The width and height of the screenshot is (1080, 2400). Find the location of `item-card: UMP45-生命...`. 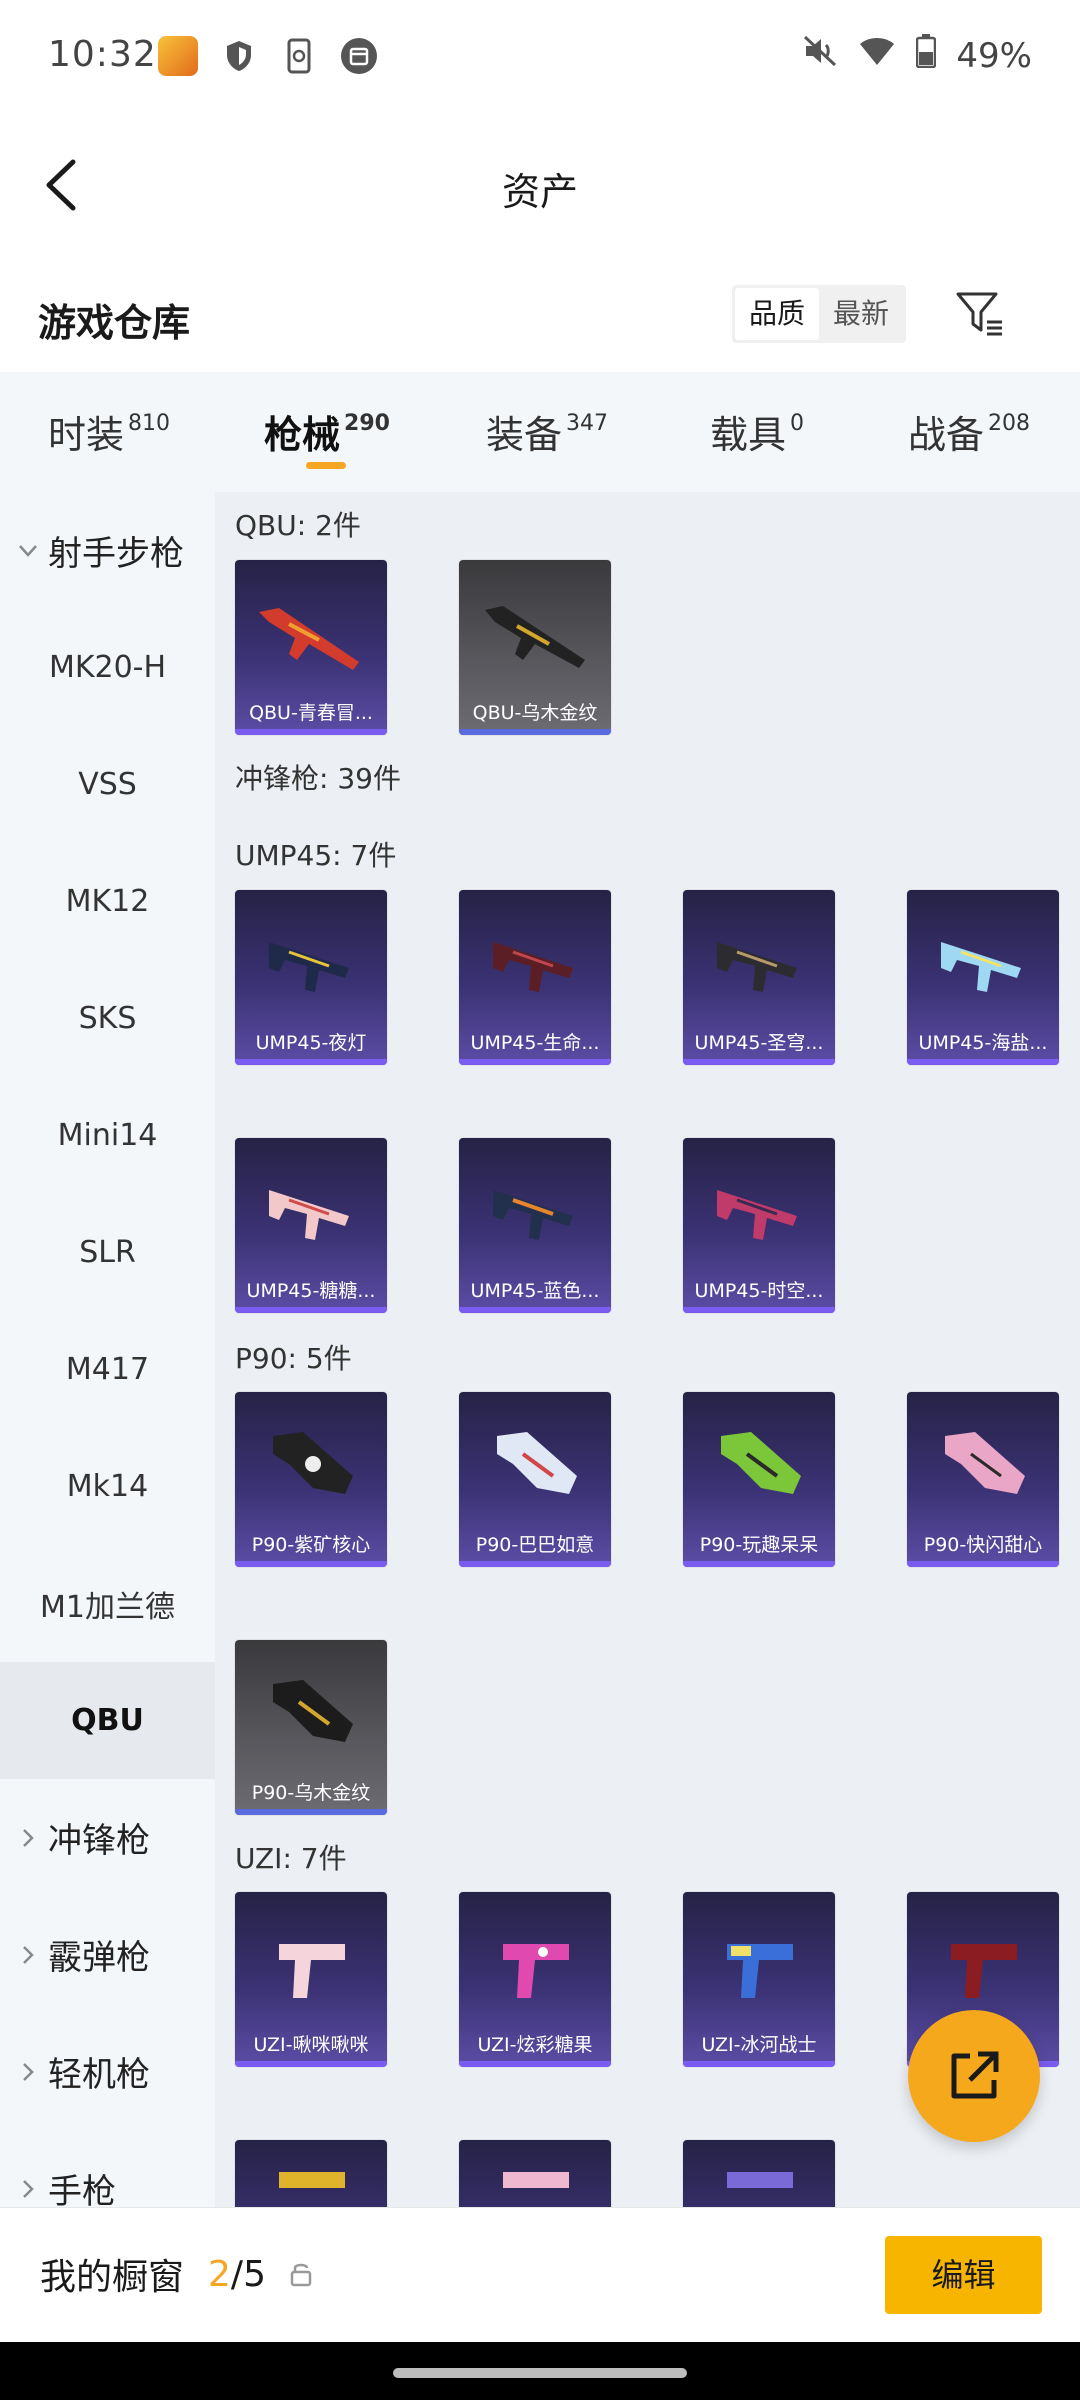

item-card: UMP45-生命... is located at coordinates (535, 977).